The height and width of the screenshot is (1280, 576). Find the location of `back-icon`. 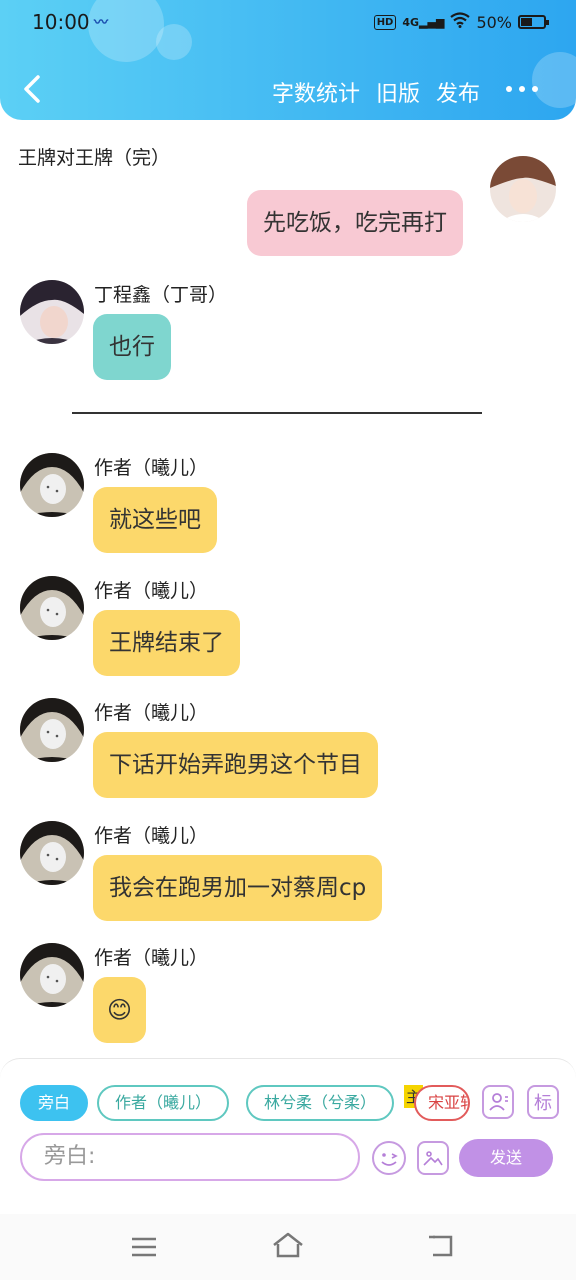

back-icon is located at coordinates (441, 1248).